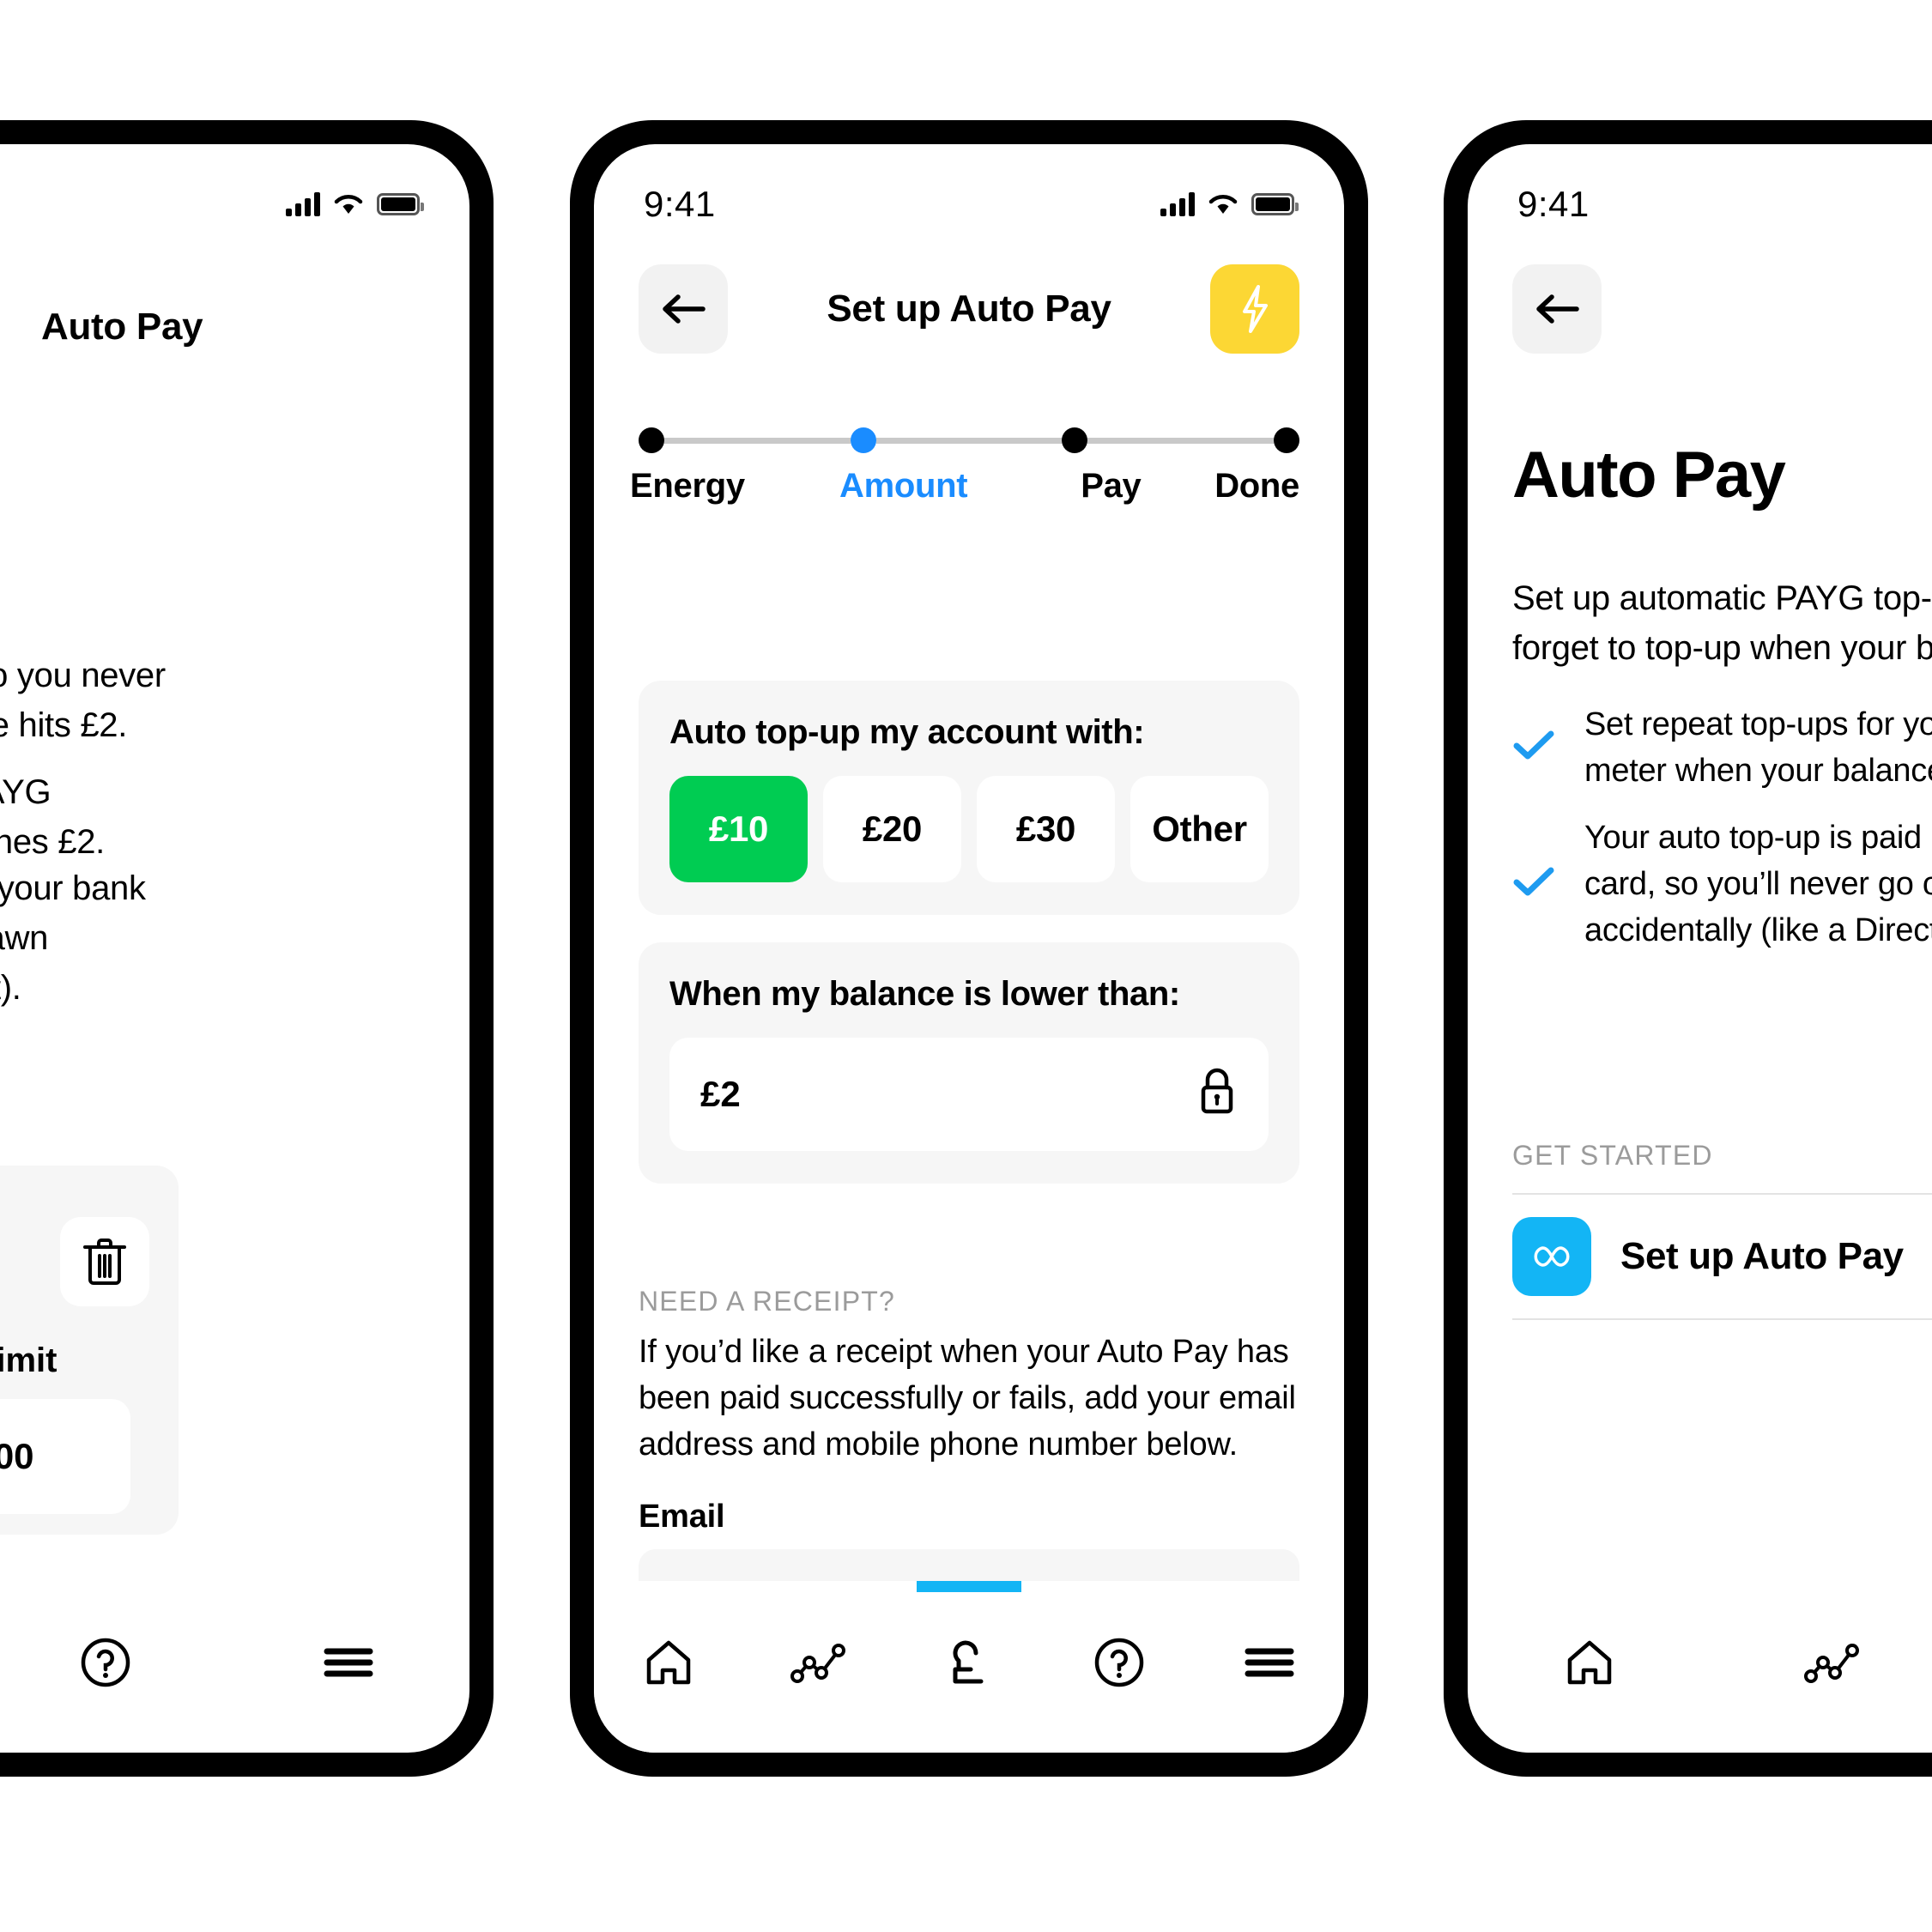  Describe the element at coordinates (1649, 475) in the screenshot. I see `page-heading: Auto Pay` at that location.